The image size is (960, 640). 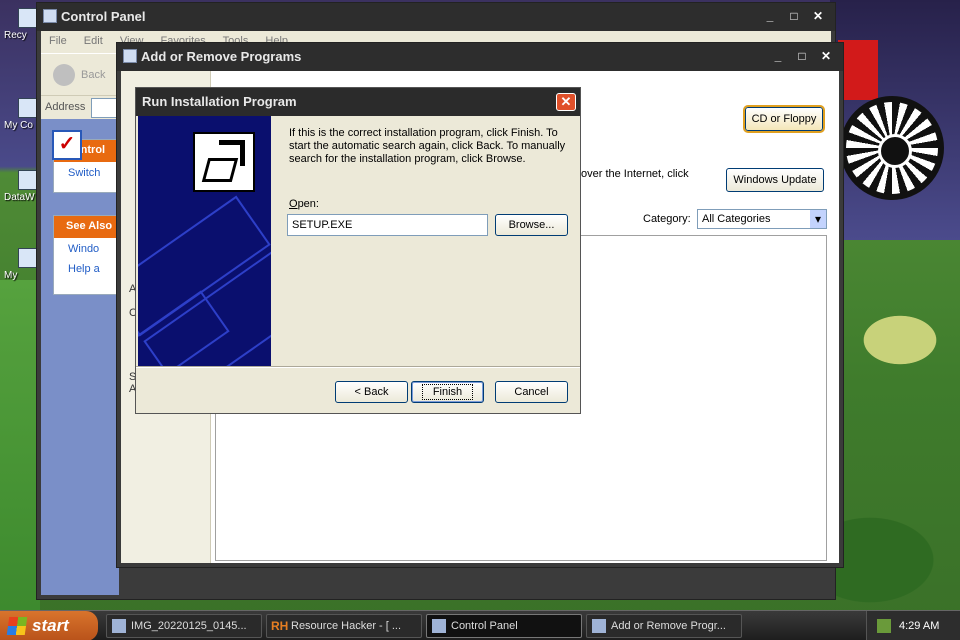 What do you see at coordinates (736, 219) in the screenshot?
I see `category-value: All Categories` at bounding box center [736, 219].